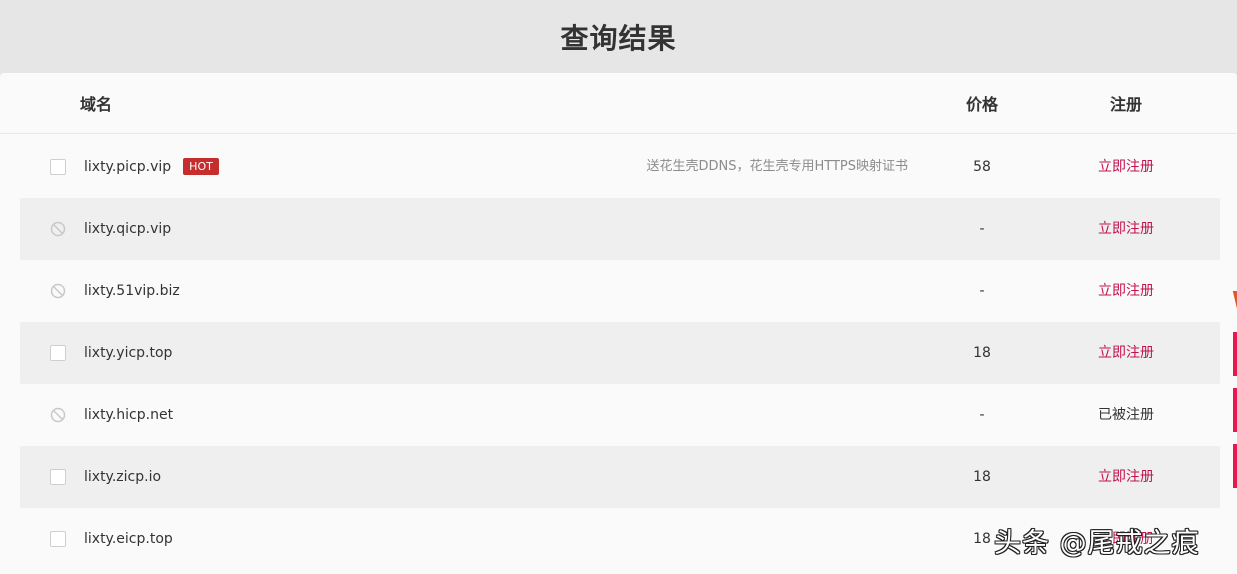 The height and width of the screenshot is (574, 1237). I want to click on watermark: 头条 @尾戒之痕, so click(1097, 543).